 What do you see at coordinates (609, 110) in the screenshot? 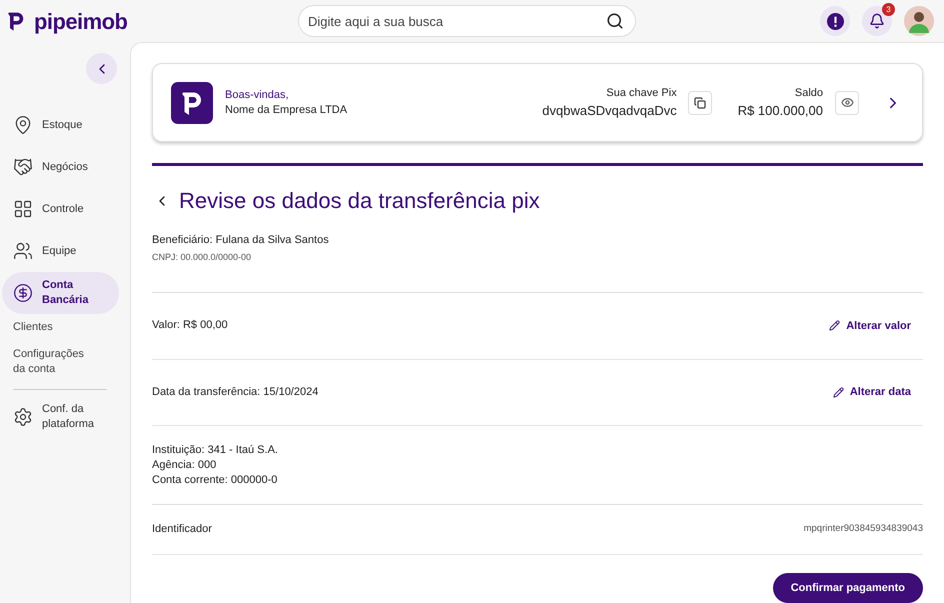
I see `pix-key: dvqbwaSDvqadvqaDvc` at bounding box center [609, 110].